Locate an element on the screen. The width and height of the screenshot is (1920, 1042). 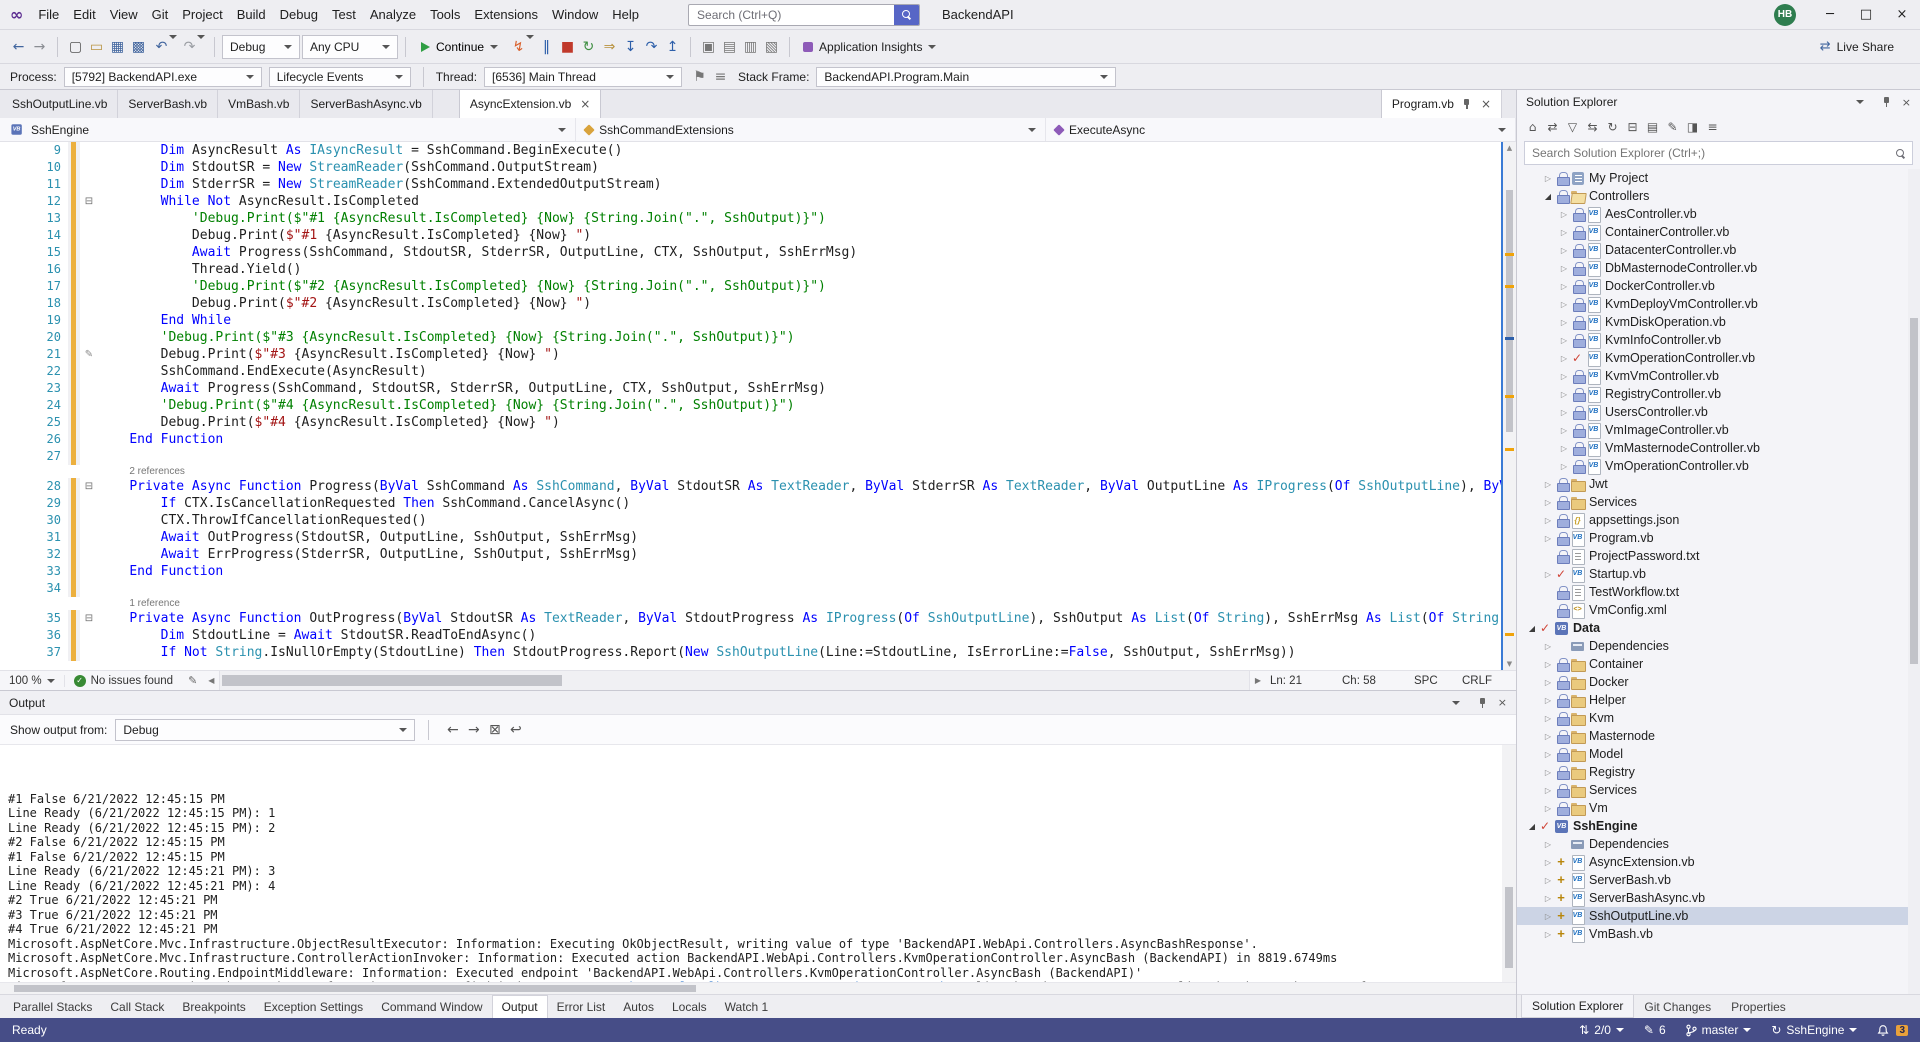
tree-item-dockercontroller-vb: ▷ DockerController.vb is located at coordinates (1718, 286).